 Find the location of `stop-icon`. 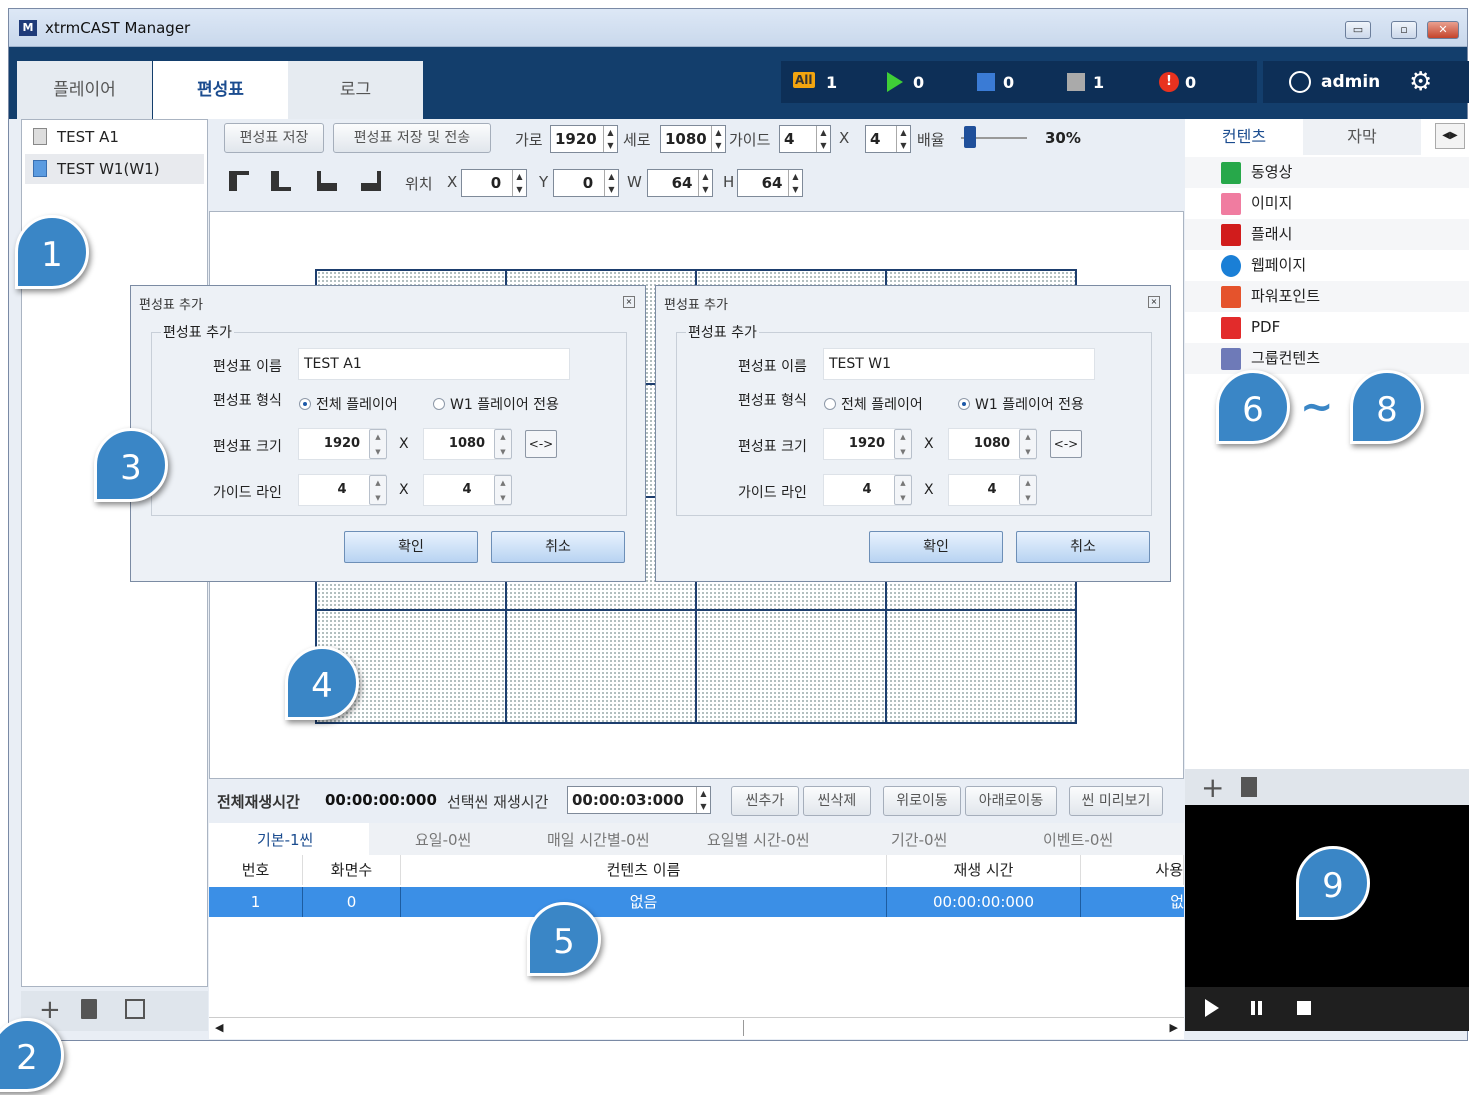

stop-icon is located at coordinates (1304, 1008).